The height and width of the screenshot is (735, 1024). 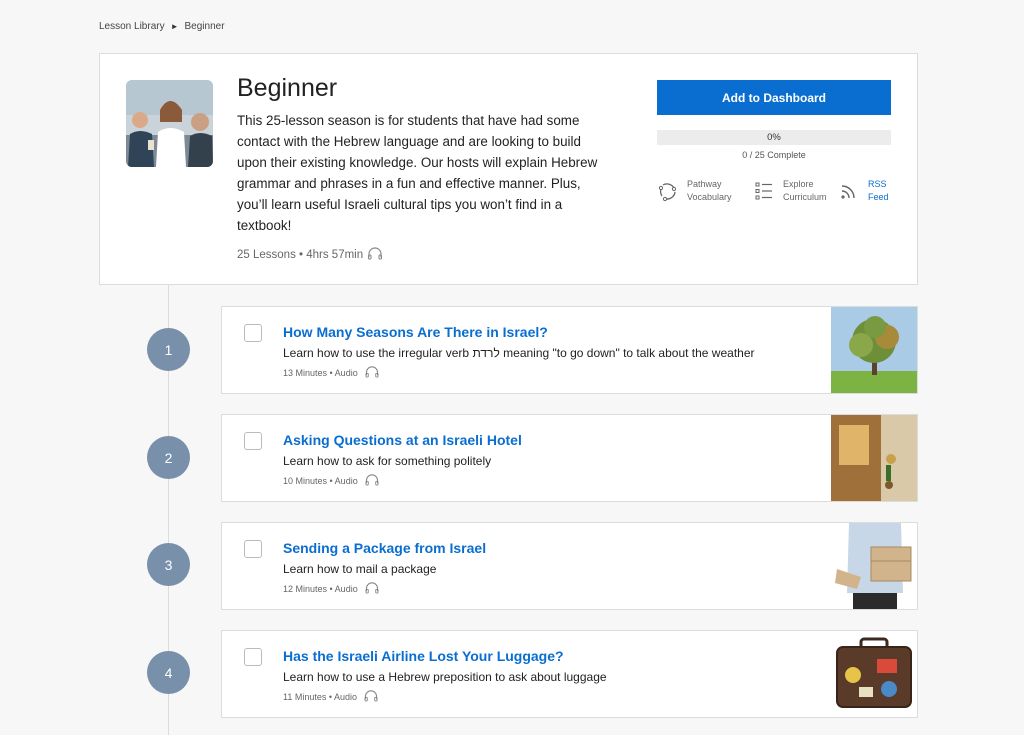 What do you see at coordinates (764, 191) in the screenshot?
I see `list-icon` at bounding box center [764, 191].